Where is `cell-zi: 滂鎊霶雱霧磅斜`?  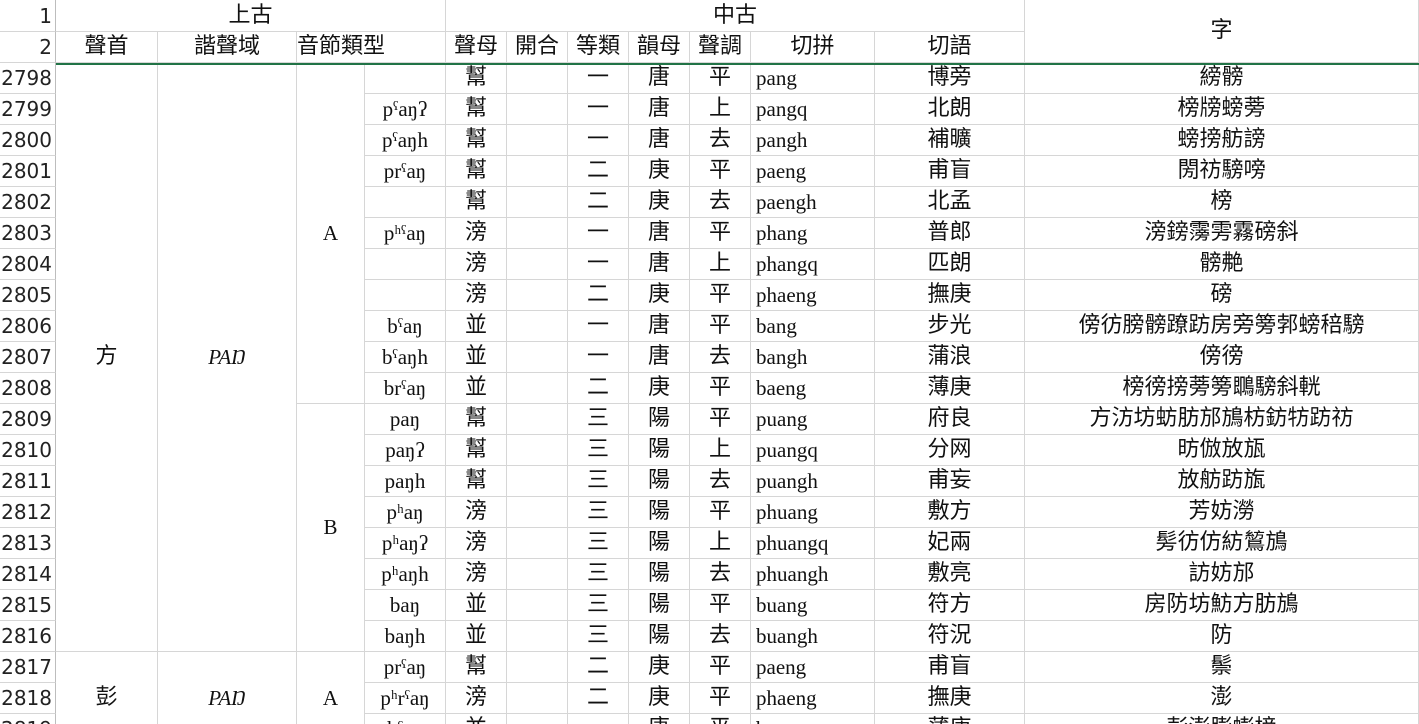
cell-zi: 滂鎊霶雱霧磅斜 is located at coordinates (1222, 233).